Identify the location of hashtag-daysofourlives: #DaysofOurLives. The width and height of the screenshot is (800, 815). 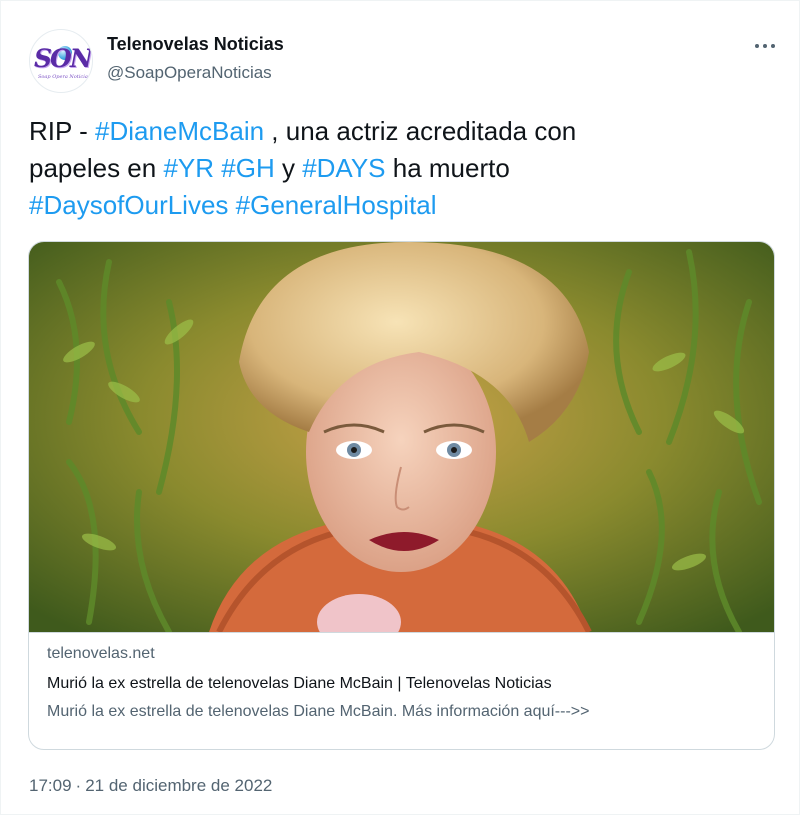
(128, 205).